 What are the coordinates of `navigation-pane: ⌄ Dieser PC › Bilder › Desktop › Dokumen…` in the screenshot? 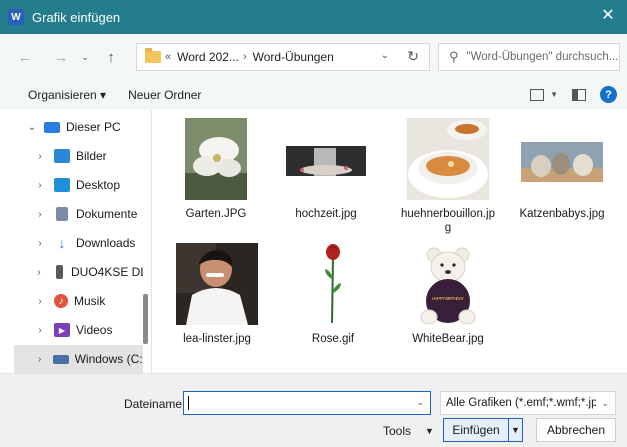 It's located at (76, 241).